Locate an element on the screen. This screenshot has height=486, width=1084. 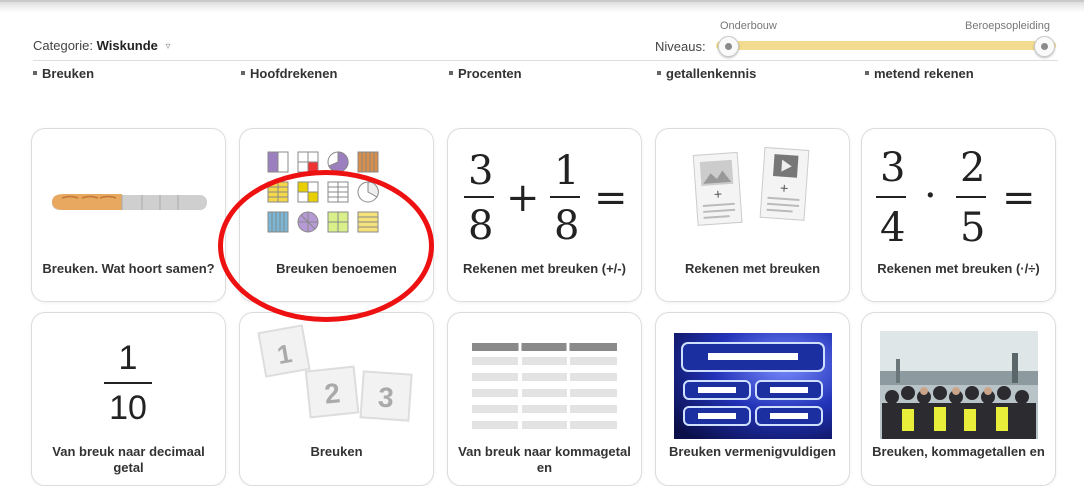
card-rekenen-met-breuken-maal-deel: 3 4 · 2 5 = Rekenen met breuken (·/÷) is located at coordinates (958, 215).